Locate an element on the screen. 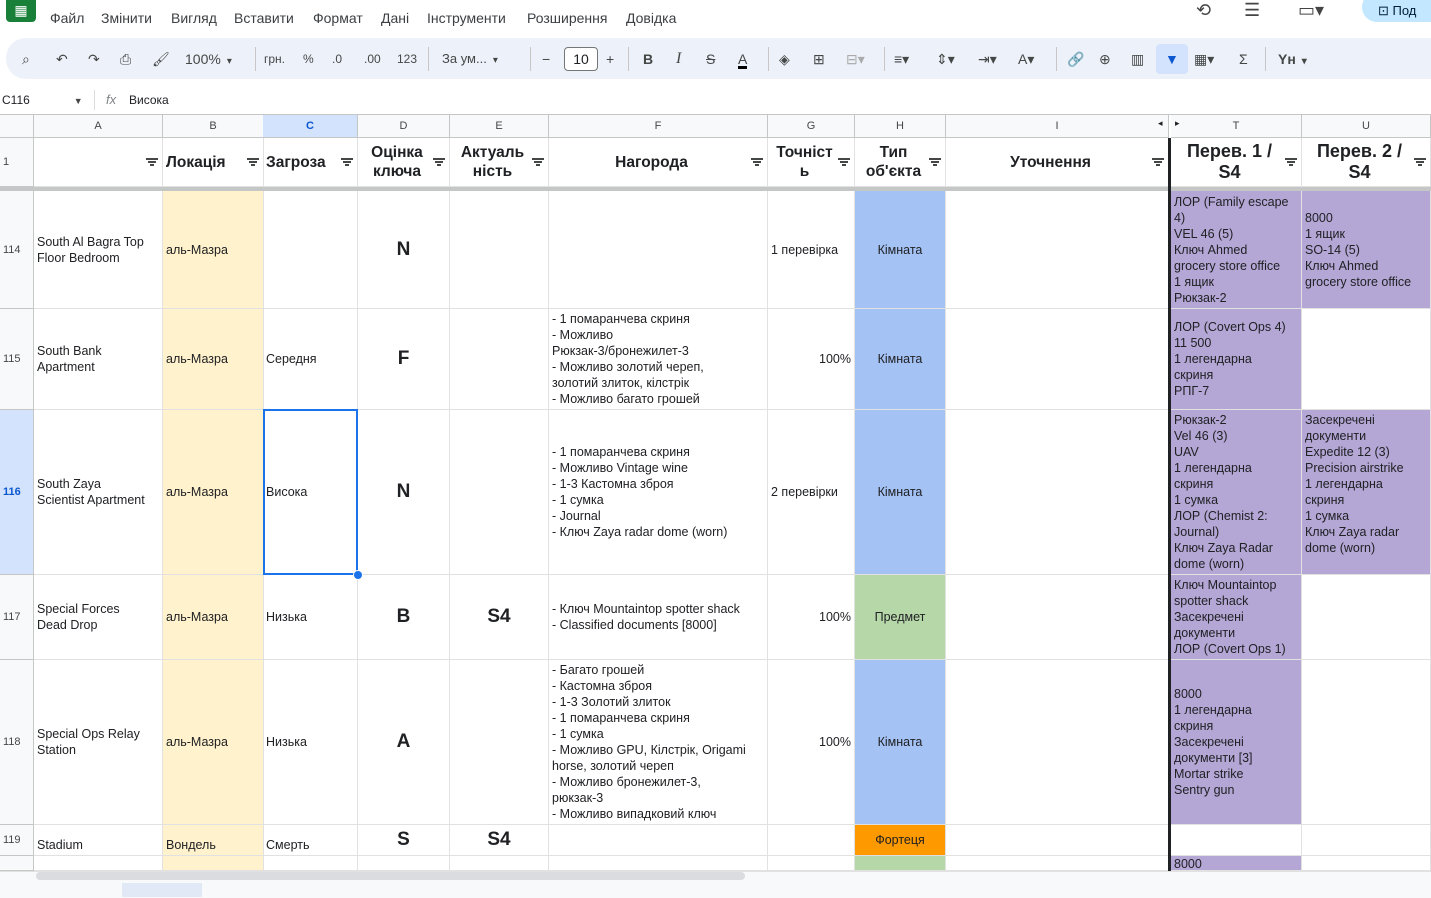  cell-b is located at coordinates (213, 863).